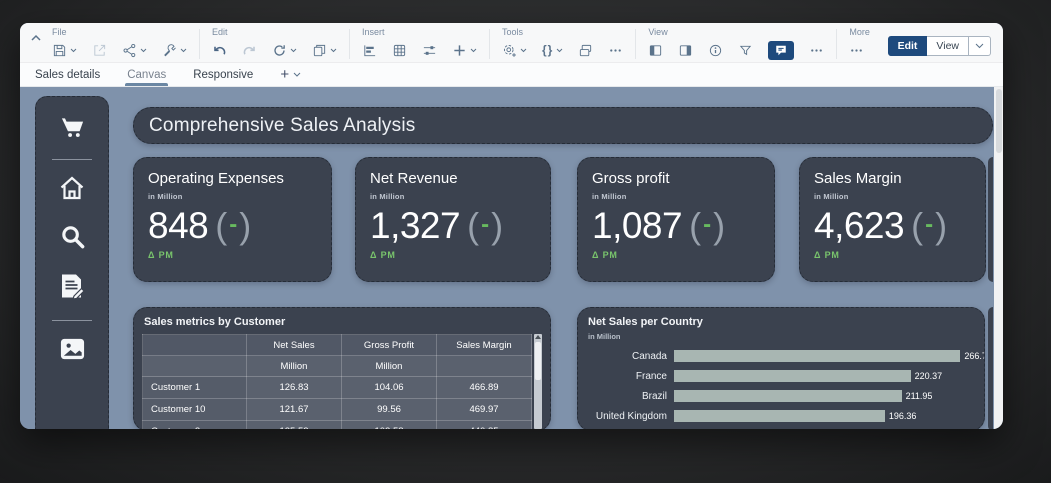 This screenshot has width=1051, height=483. Describe the element at coordinates (72, 320) in the screenshot. I see `sidebar-divider` at that location.